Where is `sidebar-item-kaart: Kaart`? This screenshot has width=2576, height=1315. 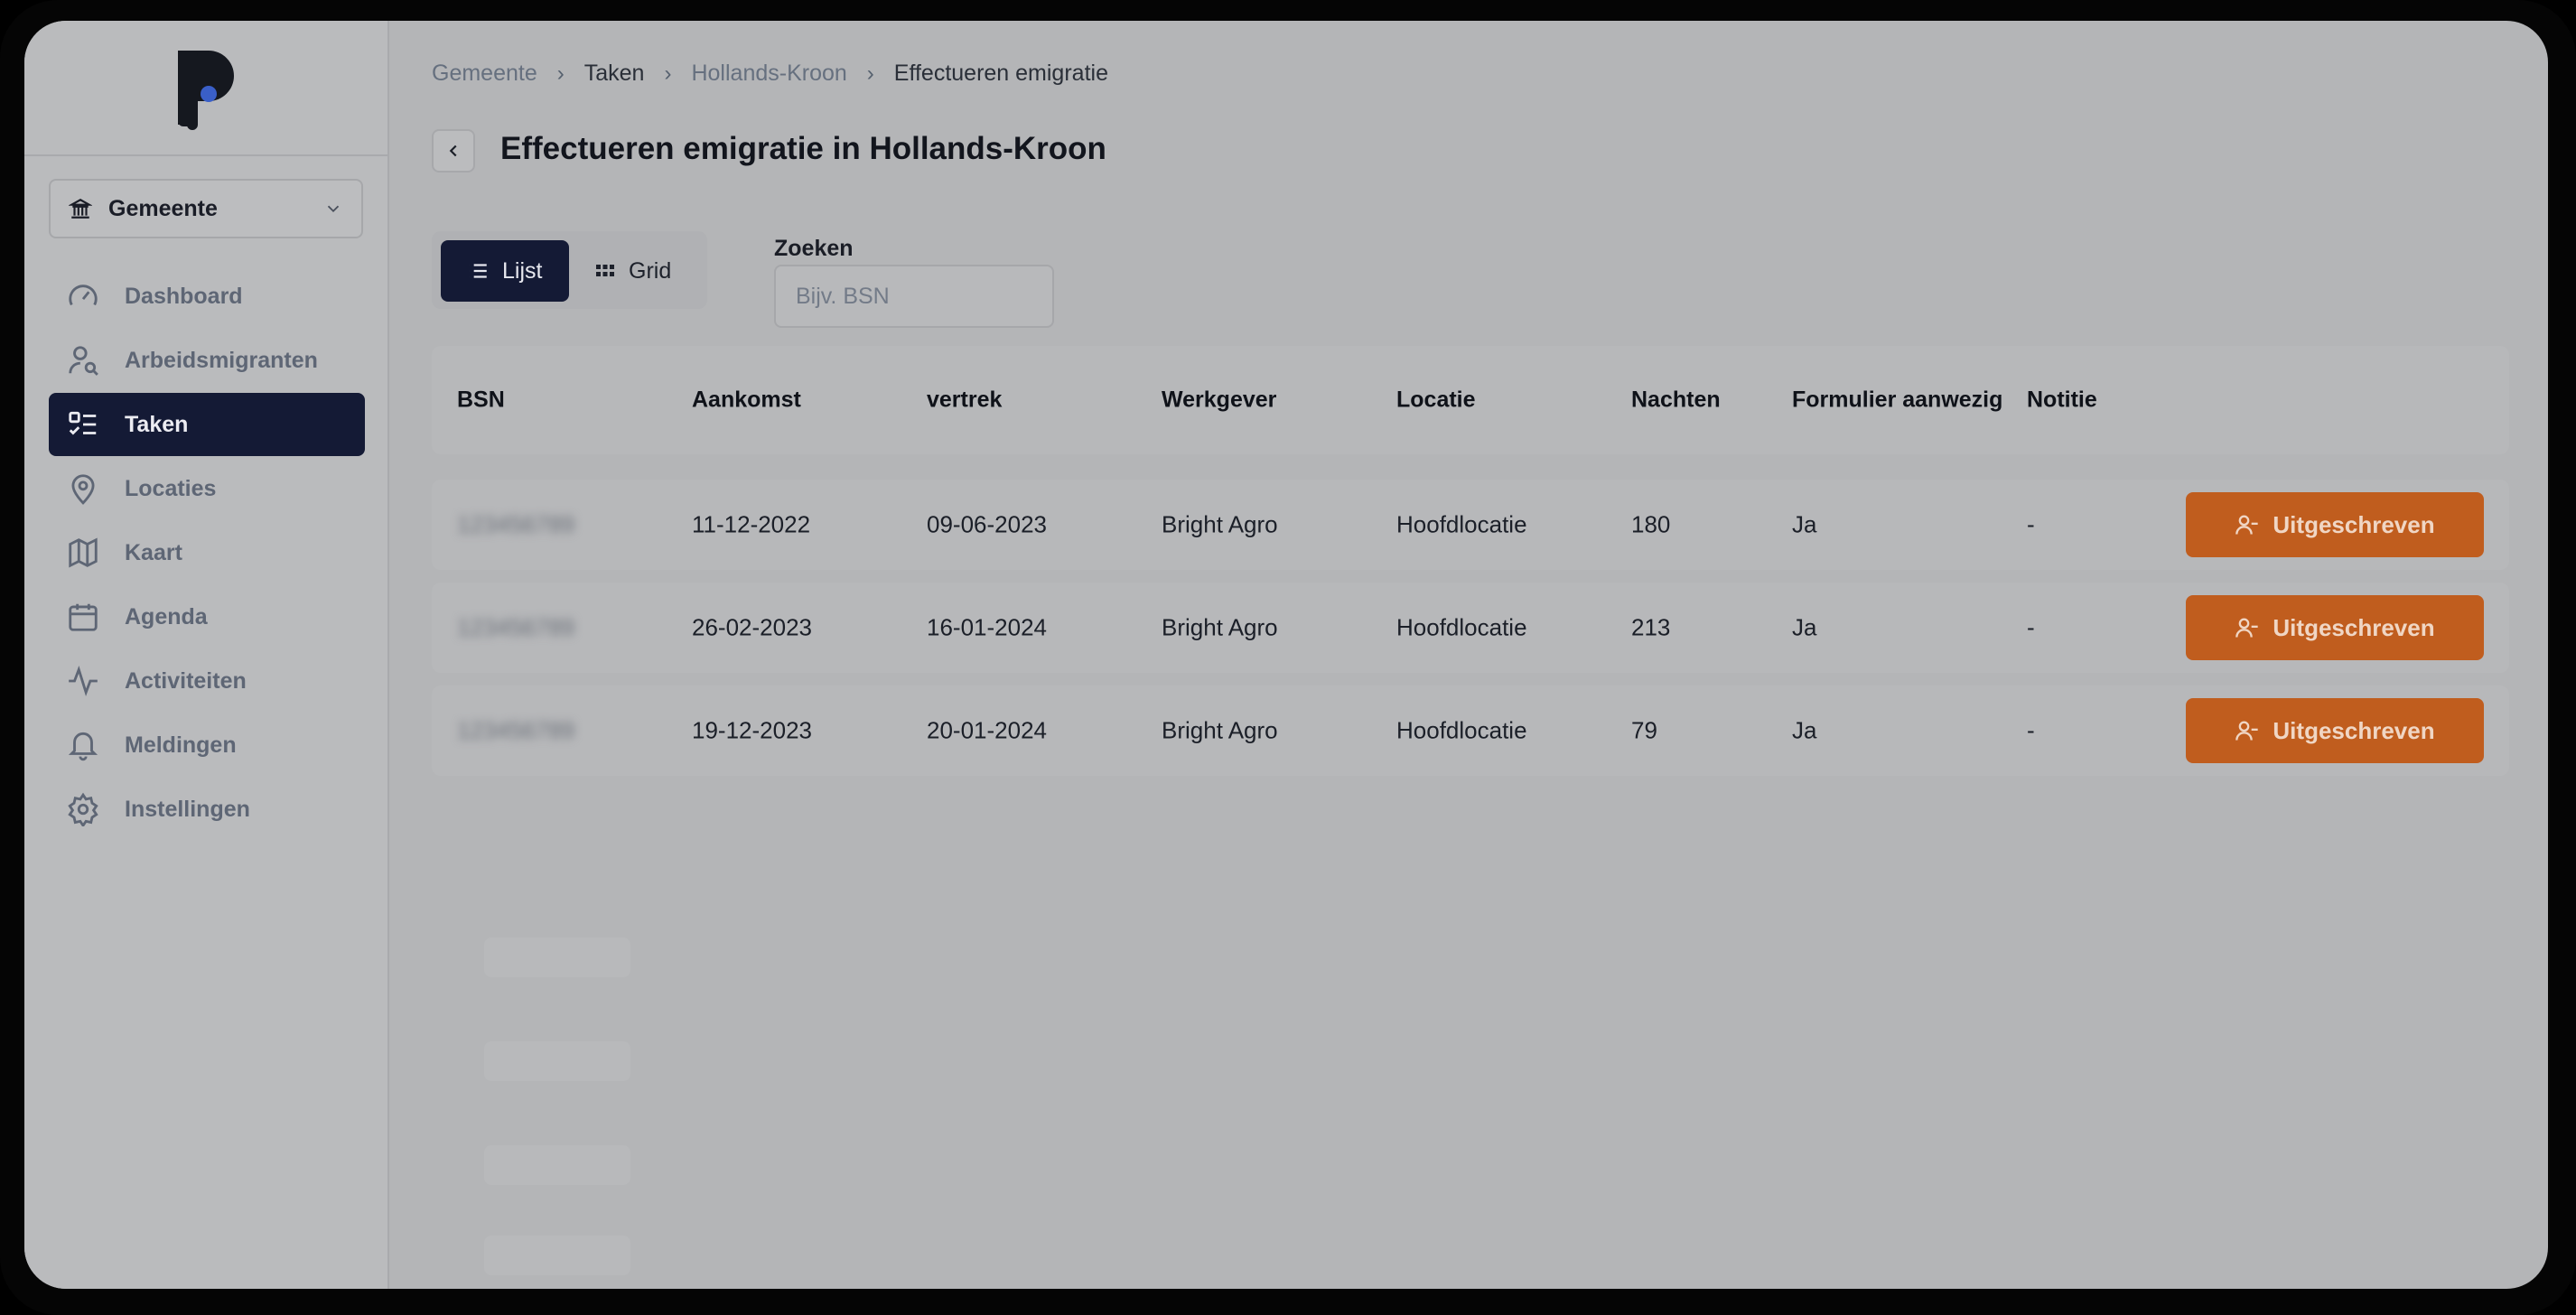
sidebar-item-kaart: Kaart is located at coordinates (207, 552).